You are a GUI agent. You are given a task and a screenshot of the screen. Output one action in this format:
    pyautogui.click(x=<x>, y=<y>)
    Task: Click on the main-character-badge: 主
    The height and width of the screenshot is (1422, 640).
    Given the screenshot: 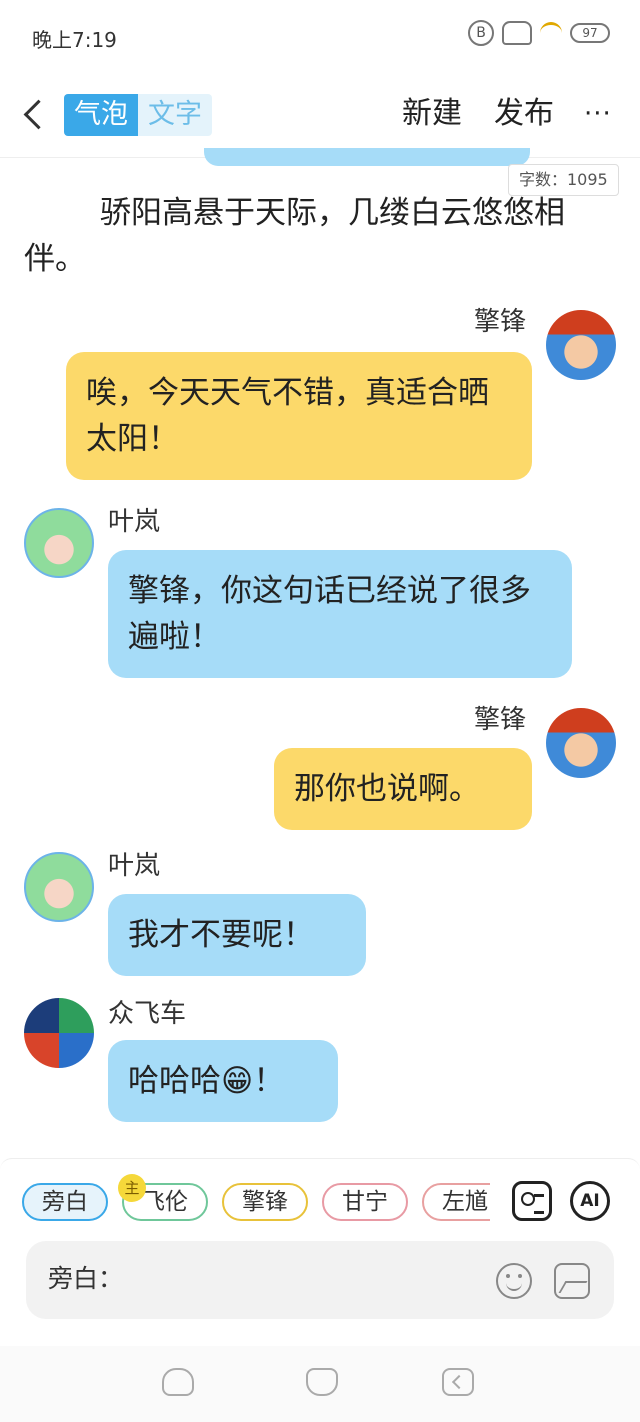 What is the action you would take?
    pyautogui.click(x=132, y=1188)
    